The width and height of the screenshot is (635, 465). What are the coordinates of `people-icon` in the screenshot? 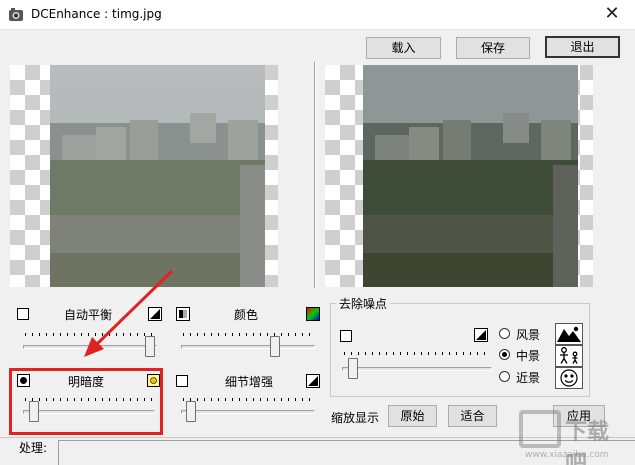 It's located at (569, 356).